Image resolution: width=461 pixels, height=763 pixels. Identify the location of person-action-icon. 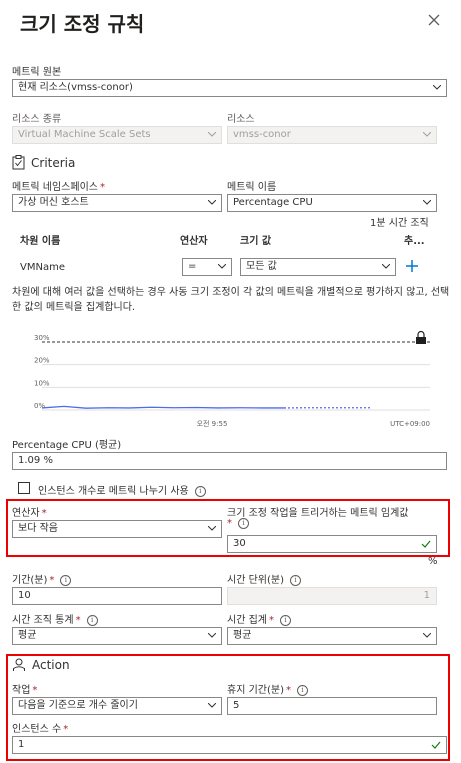
(19, 664).